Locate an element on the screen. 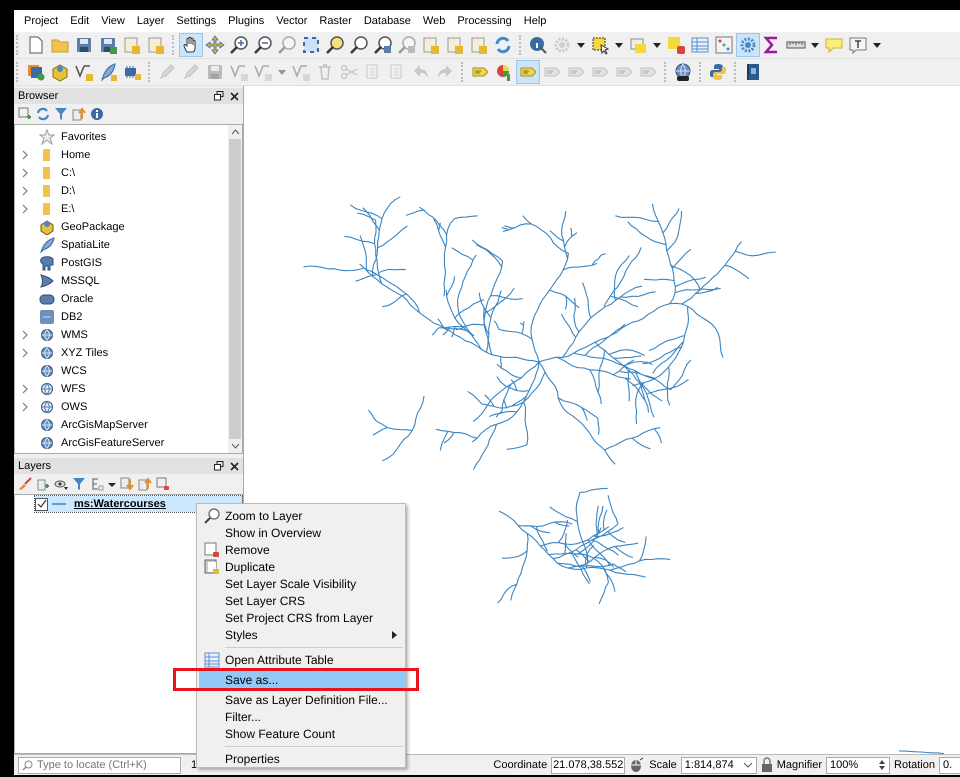 This screenshot has height=777, width=960. browser-row: PostGIS is located at coordinates (121, 263).